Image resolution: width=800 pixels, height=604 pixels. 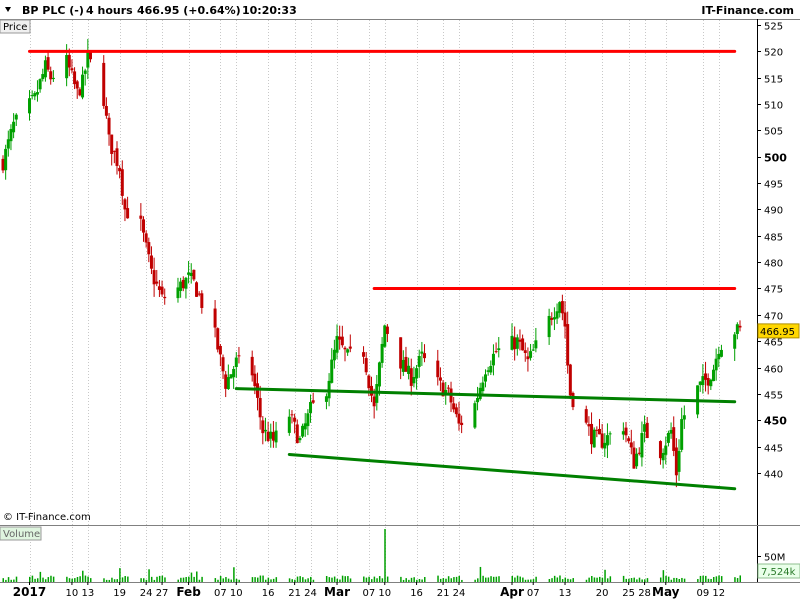 I want to click on y-tick-label-515: 515, so click(x=773, y=80).